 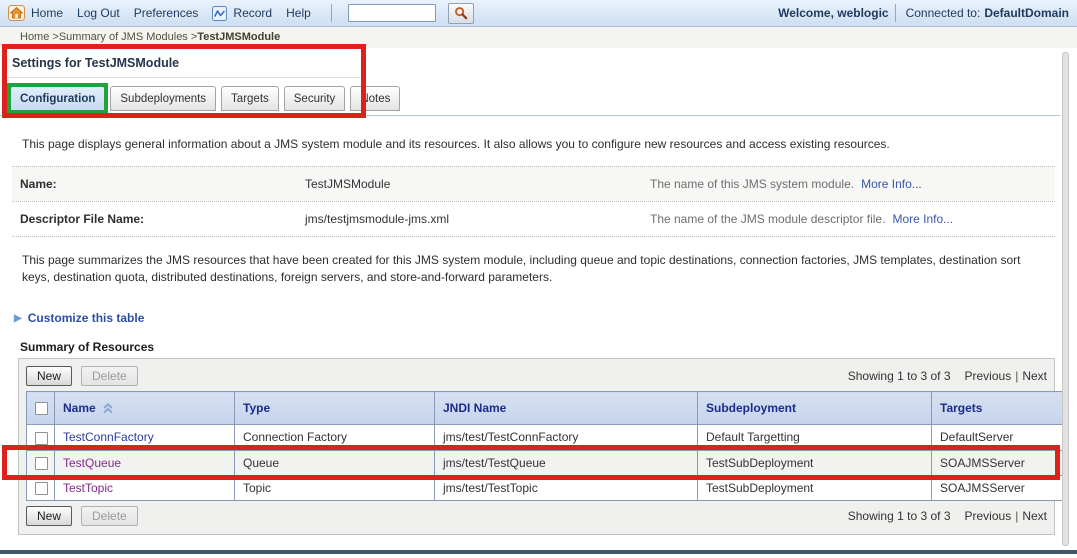 I want to click on topbar-right-divider, so click(x=895, y=13).